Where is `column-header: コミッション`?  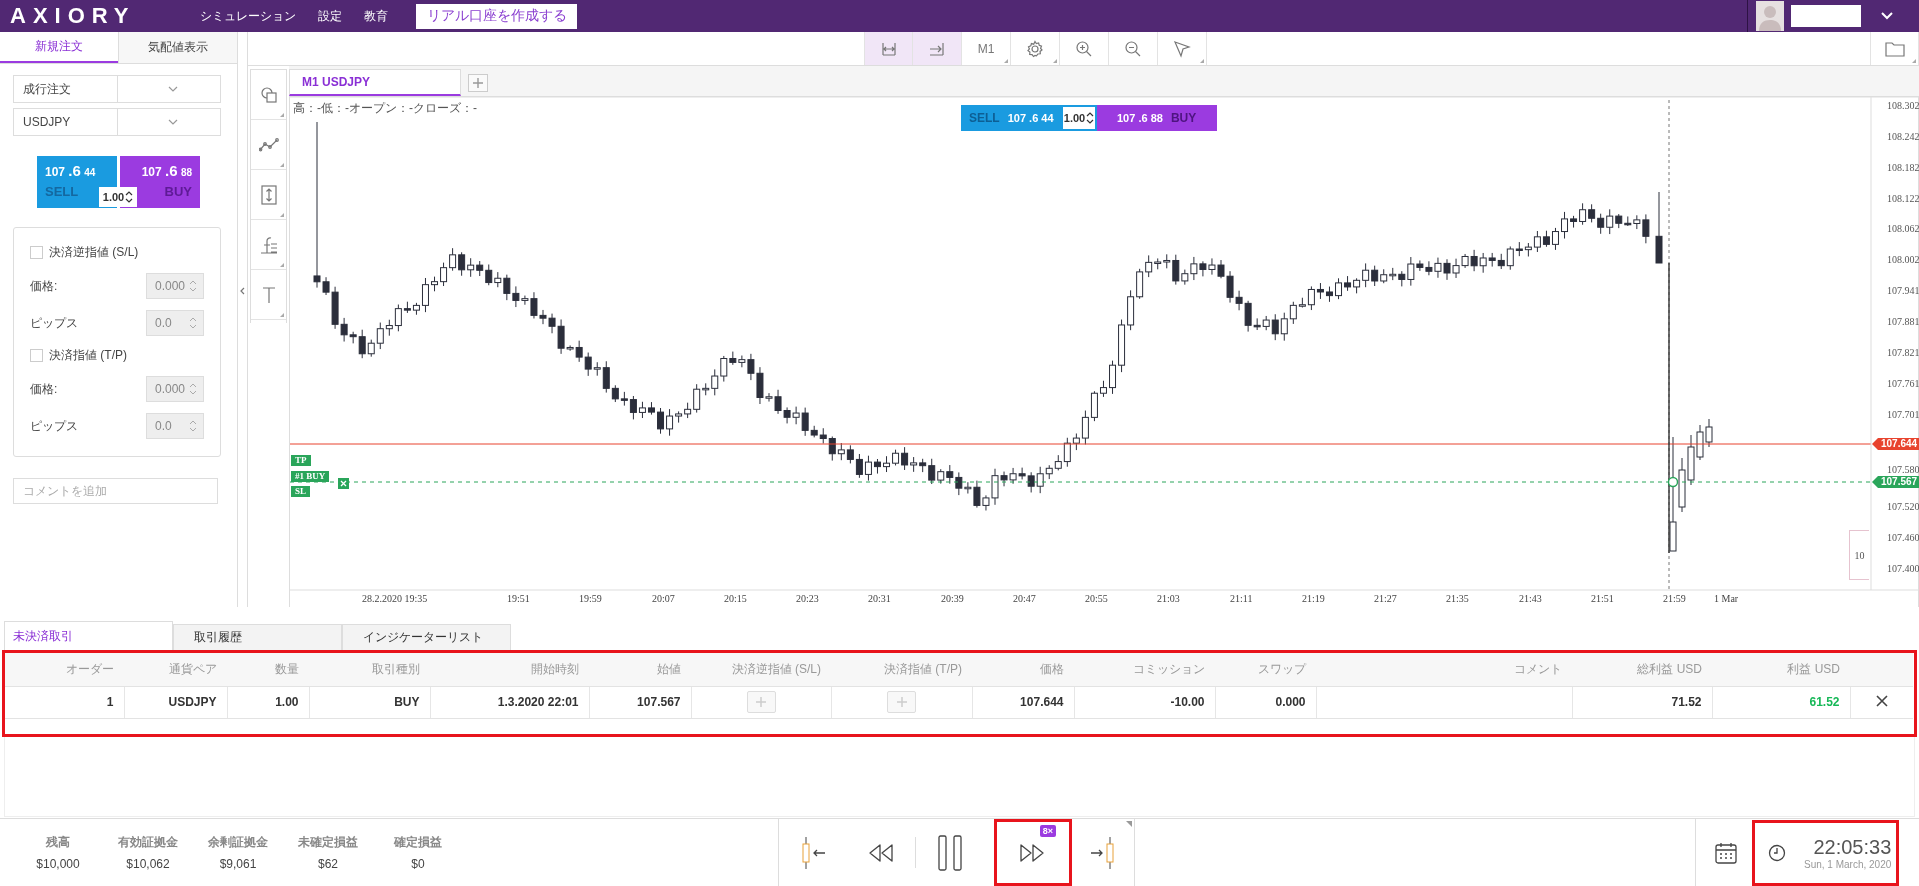
column-header: コミッション is located at coordinates (1144, 669).